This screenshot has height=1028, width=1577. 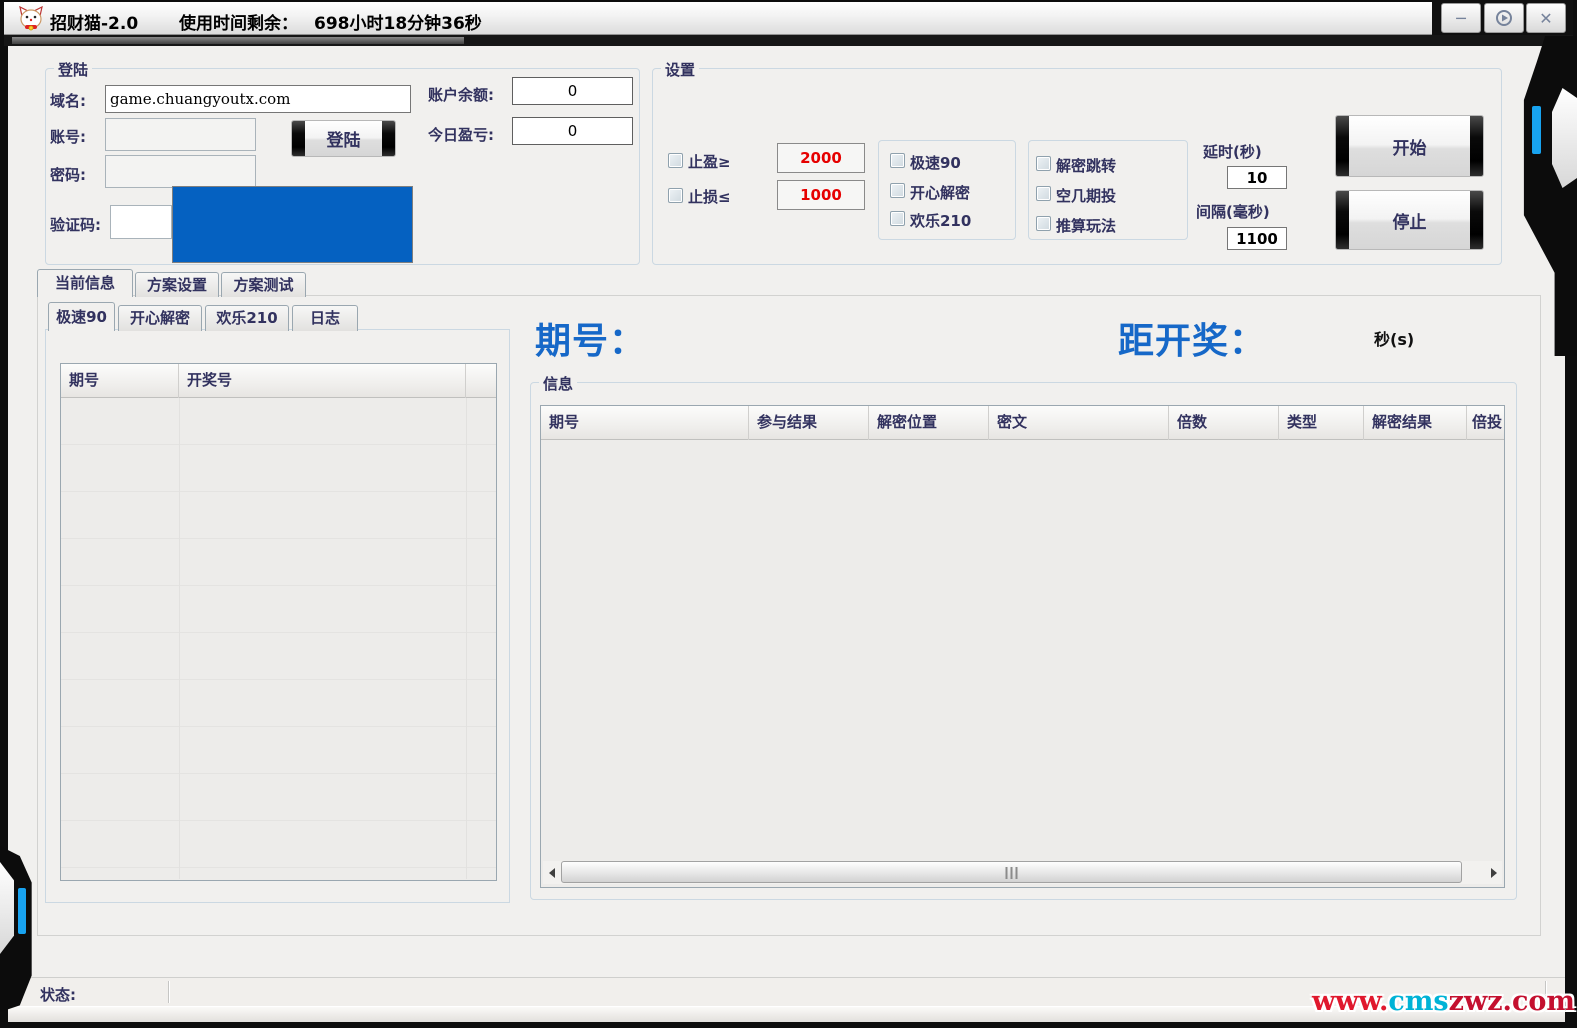 I want to click on account-input, so click(x=180, y=134).